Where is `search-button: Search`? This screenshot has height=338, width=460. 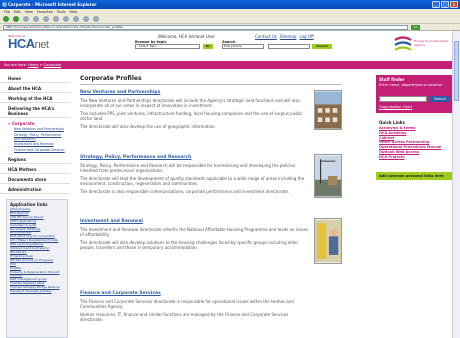 search-button: Search is located at coordinates (322, 46).